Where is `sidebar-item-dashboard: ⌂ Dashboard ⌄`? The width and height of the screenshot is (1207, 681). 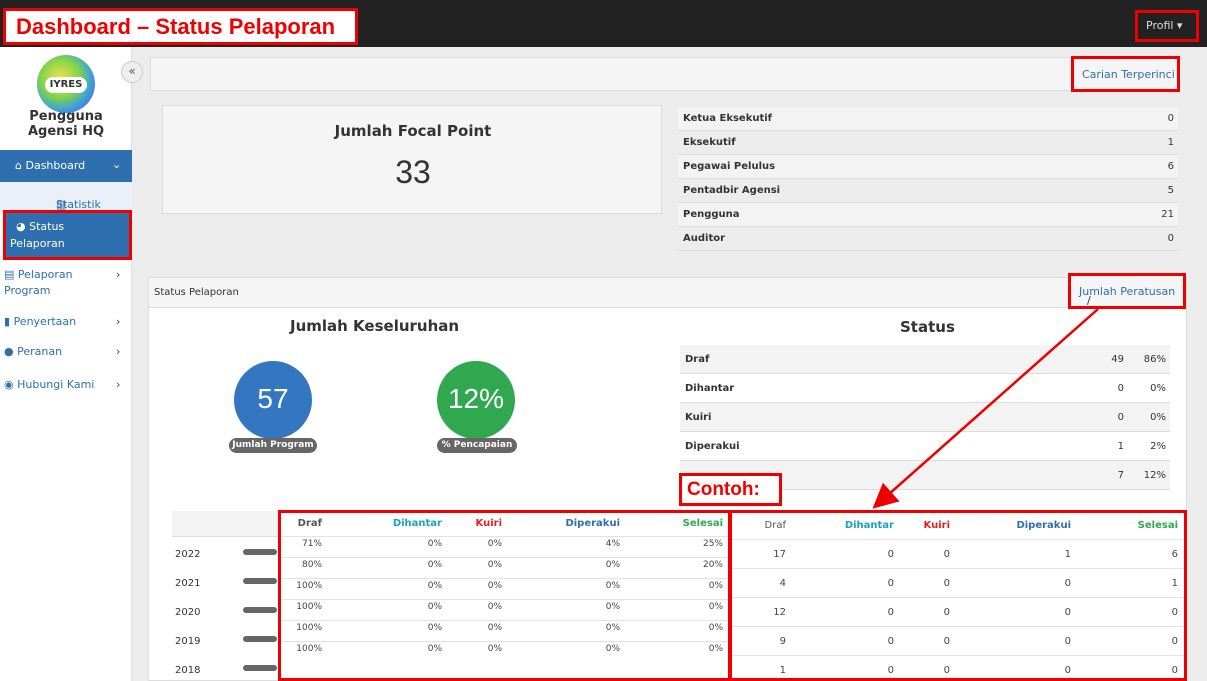 sidebar-item-dashboard: ⌂ Dashboard ⌄ is located at coordinates (66, 166).